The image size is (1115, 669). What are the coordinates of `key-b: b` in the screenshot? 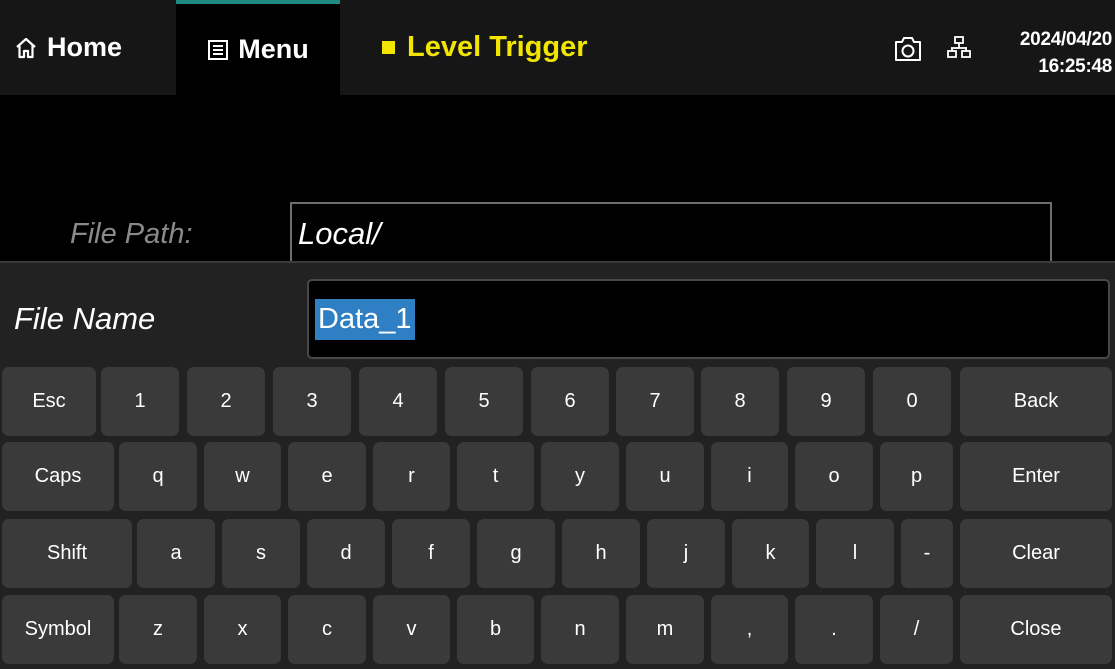 It's located at (495, 629).